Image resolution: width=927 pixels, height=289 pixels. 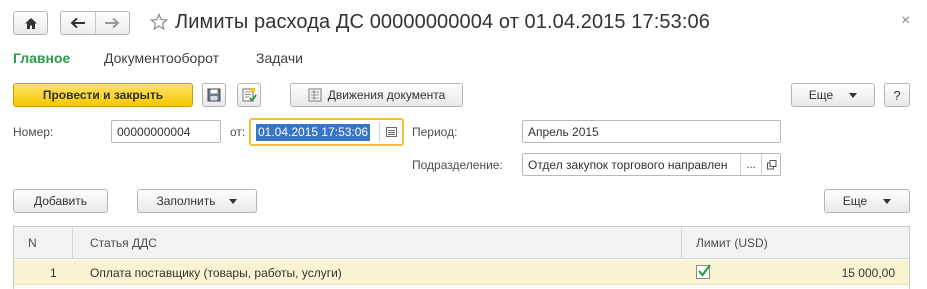 I want to click on period-field: Апрель 2015, so click(x=651, y=131).